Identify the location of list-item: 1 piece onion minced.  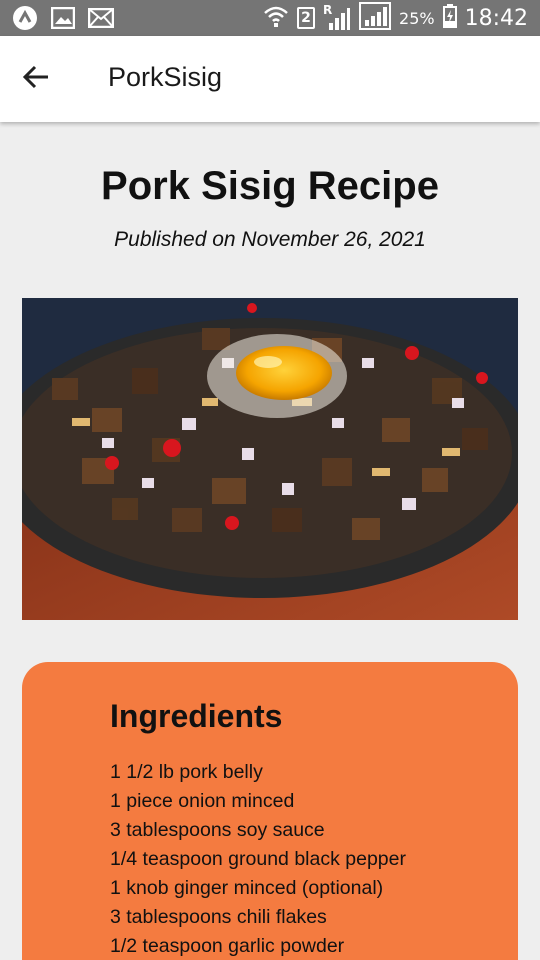
(202, 801).